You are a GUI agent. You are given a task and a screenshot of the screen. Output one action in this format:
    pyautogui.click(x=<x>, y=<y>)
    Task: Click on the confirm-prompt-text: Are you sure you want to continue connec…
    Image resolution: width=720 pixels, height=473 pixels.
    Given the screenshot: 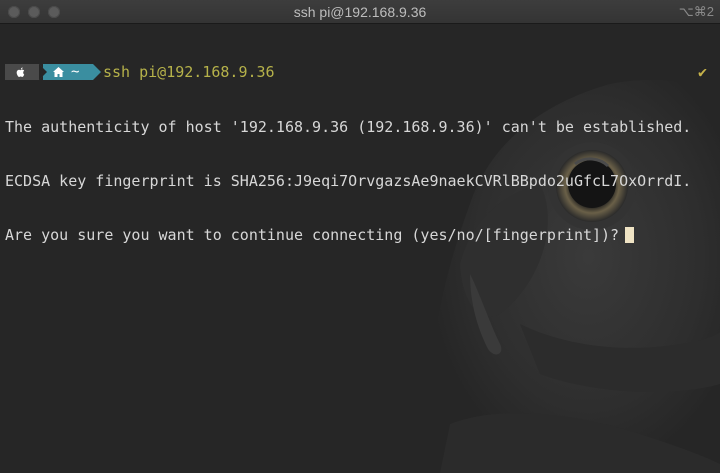 What is the action you would take?
    pyautogui.click(x=312, y=235)
    